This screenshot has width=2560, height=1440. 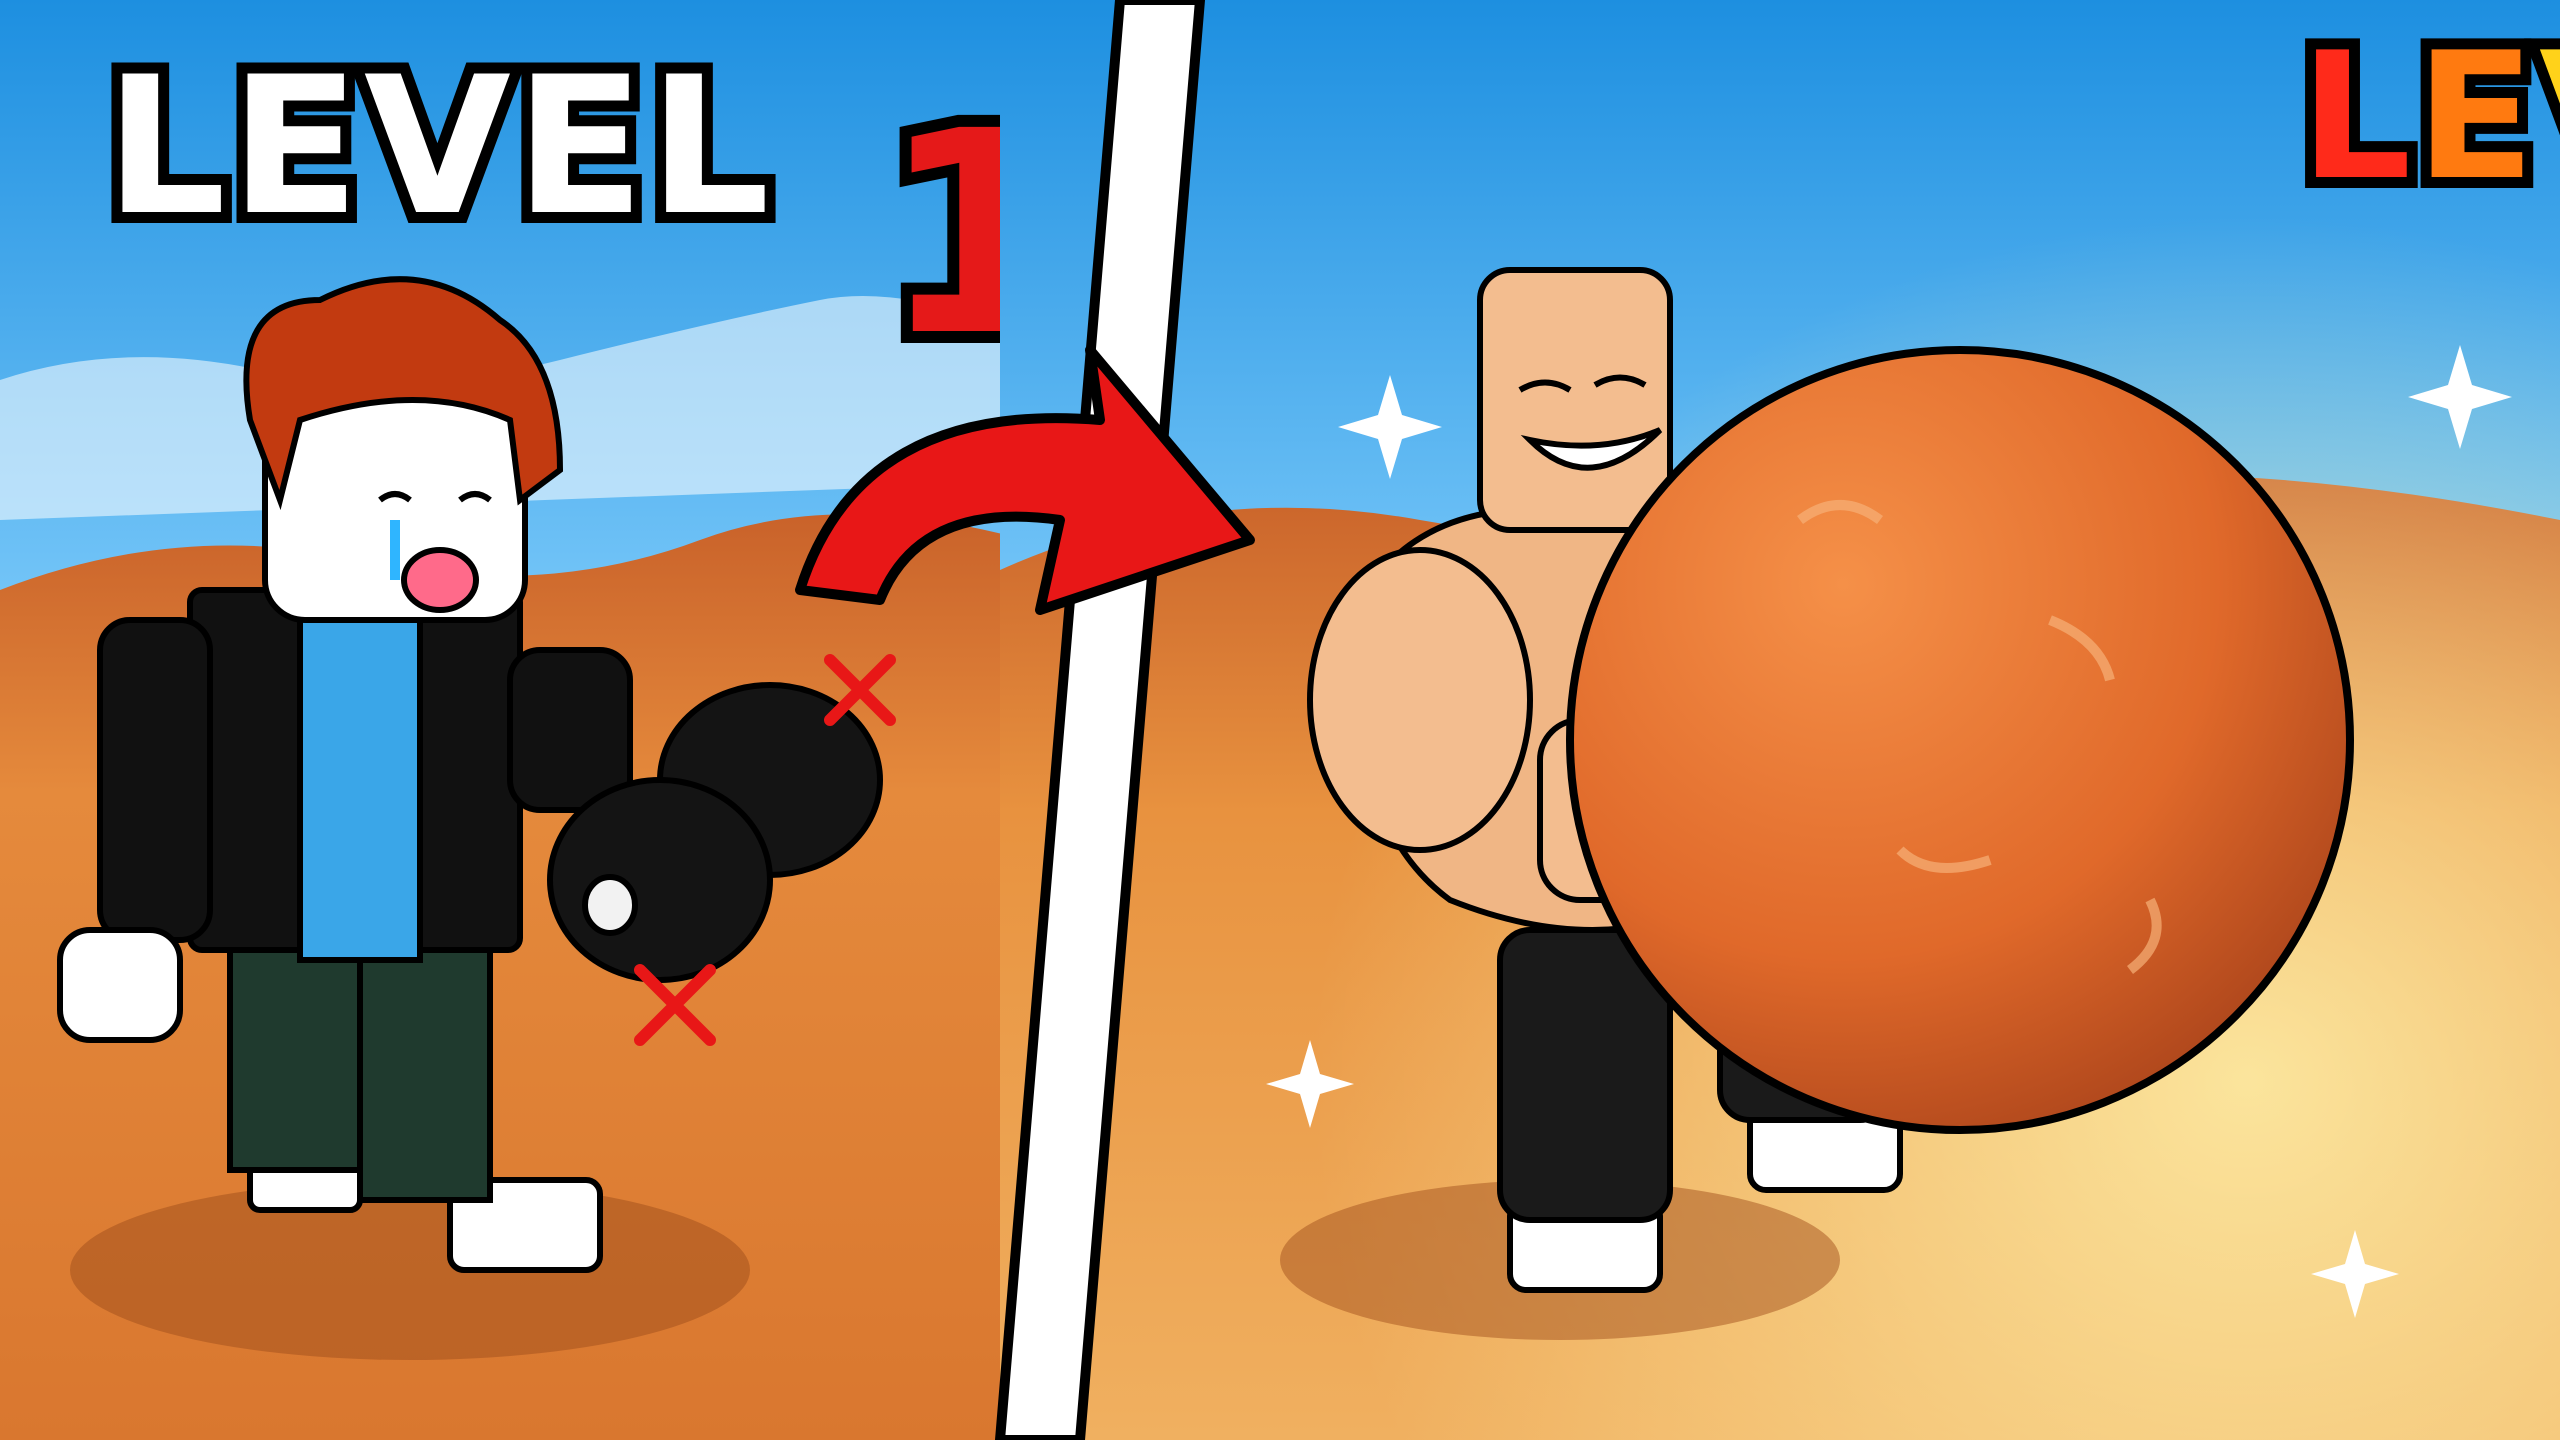 I want to click on blue-shirt, so click(x=360, y=775).